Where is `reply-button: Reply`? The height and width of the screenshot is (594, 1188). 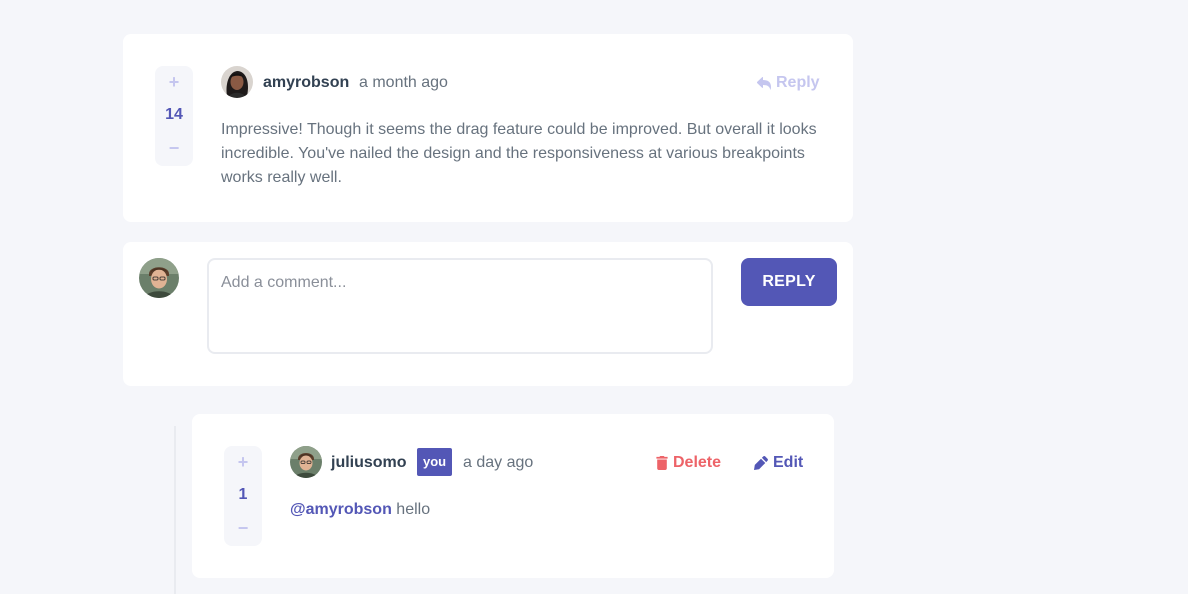
reply-button: Reply is located at coordinates (788, 83).